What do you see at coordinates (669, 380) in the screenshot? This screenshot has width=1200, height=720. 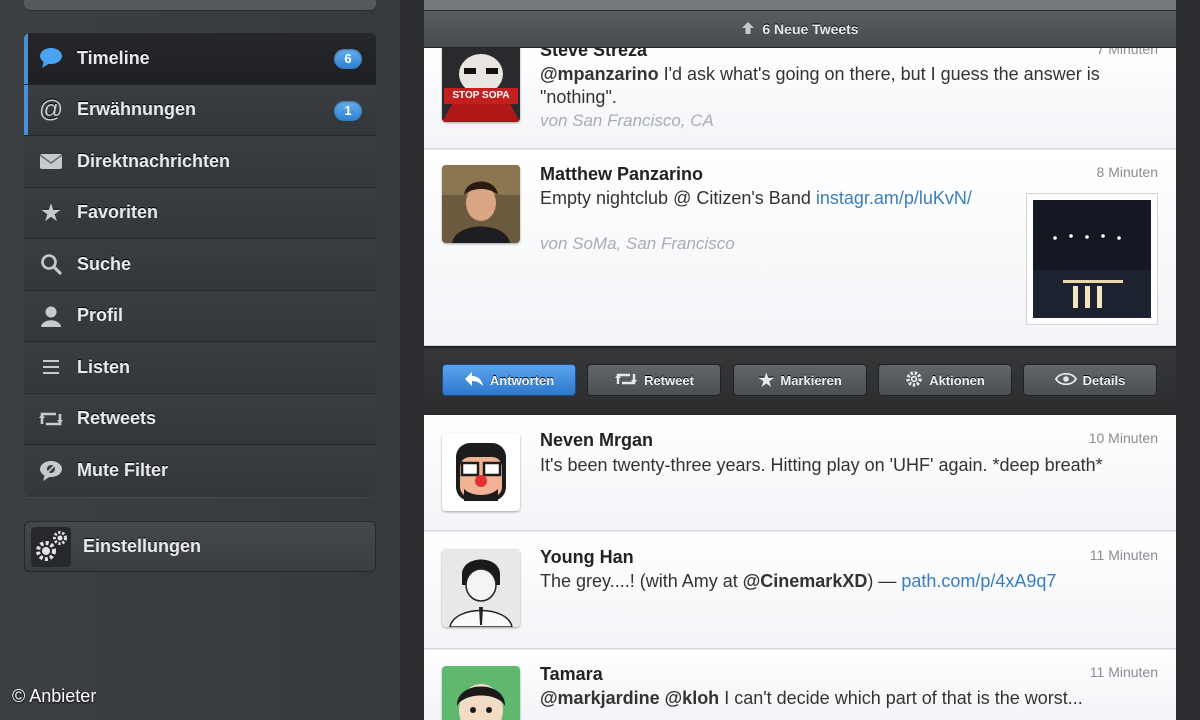 I see `retweet-label: Retweet` at bounding box center [669, 380].